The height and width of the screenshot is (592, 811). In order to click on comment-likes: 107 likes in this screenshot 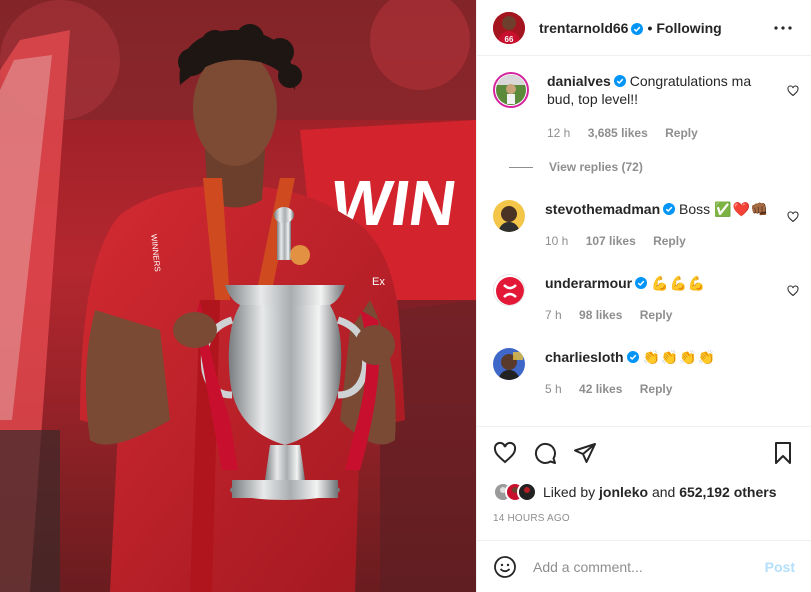, I will do `click(611, 241)`.